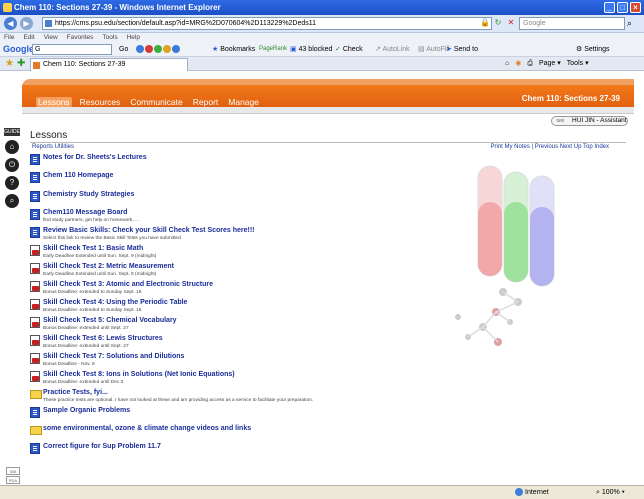  What do you see at coordinates (13, 471) in the screenshot?
I see `accessibility-508-link: 508` at bounding box center [13, 471].